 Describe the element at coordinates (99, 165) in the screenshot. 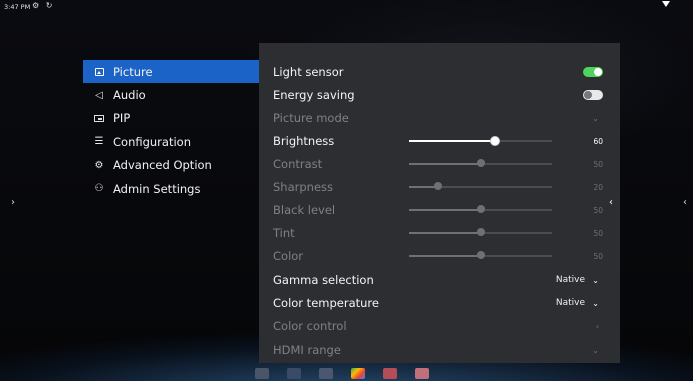

I see `gear-icon: ⚙` at that location.